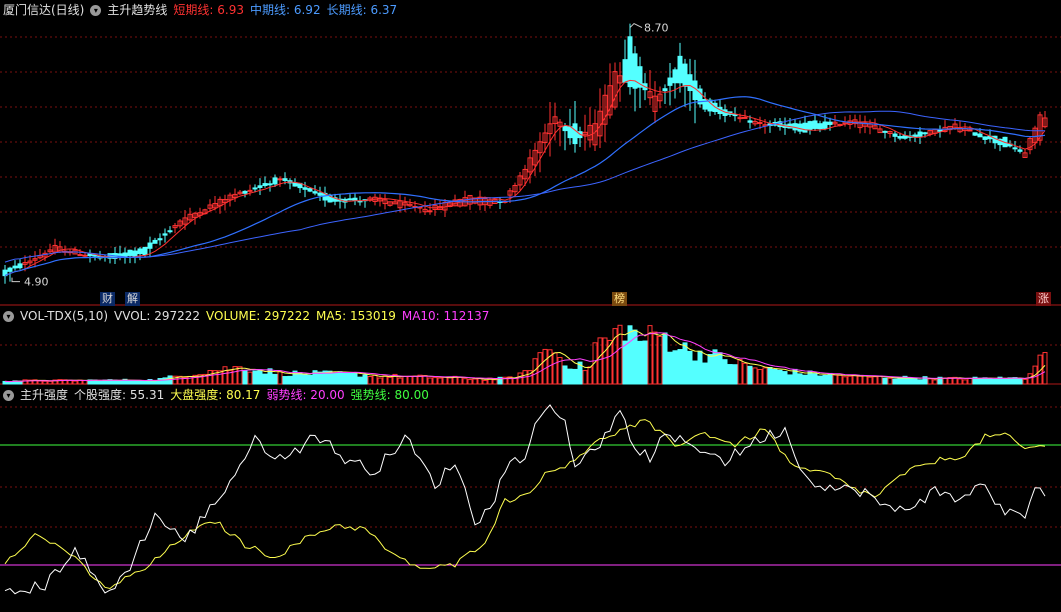 The width and height of the screenshot is (1061, 612). Describe the element at coordinates (1043, 299) in the screenshot. I see `limit-up-badge: 涨` at that location.